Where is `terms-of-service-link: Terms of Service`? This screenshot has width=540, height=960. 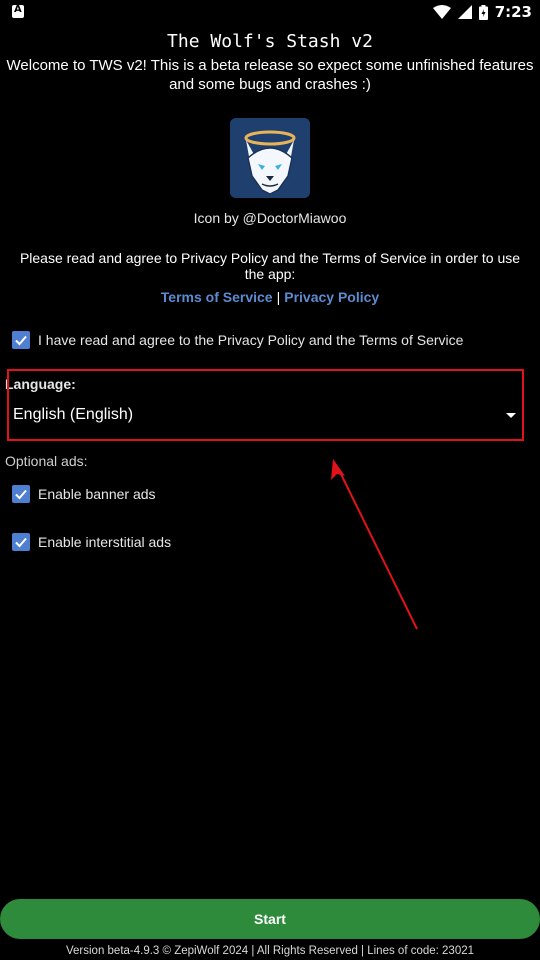
terms-of-service-link: Terms of Service is located at coordinates (217, 297).